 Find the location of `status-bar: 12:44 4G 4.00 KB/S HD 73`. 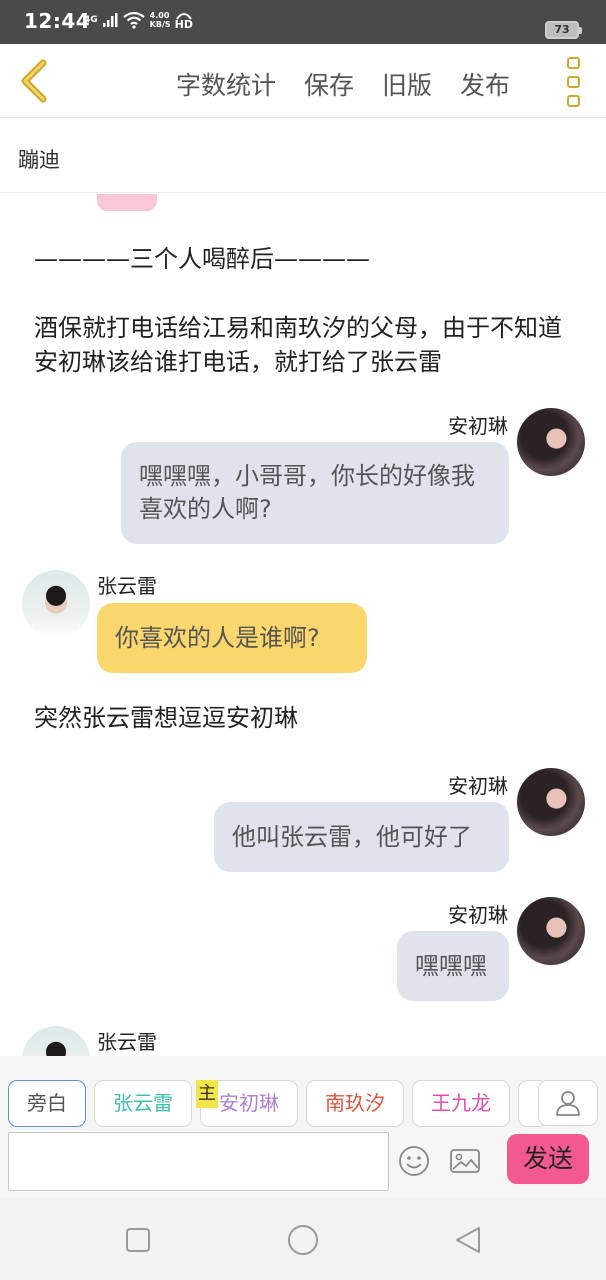

status-bar: 12:44 4G 4.00 KB/S HD 73 is located at coordinates (303, 22).